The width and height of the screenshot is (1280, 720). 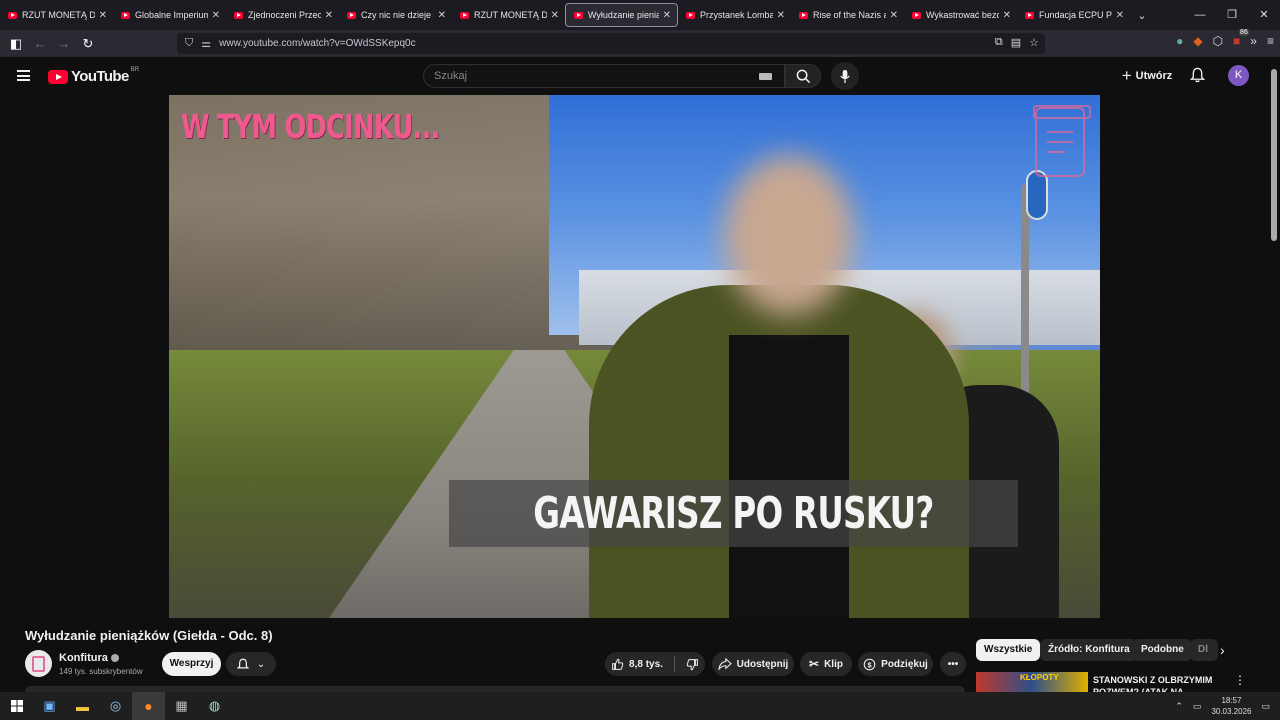 What do you see at coordinates (16, 706) in the screenshot?
I see `windows-start-icon` at bounding box center [16, 706].